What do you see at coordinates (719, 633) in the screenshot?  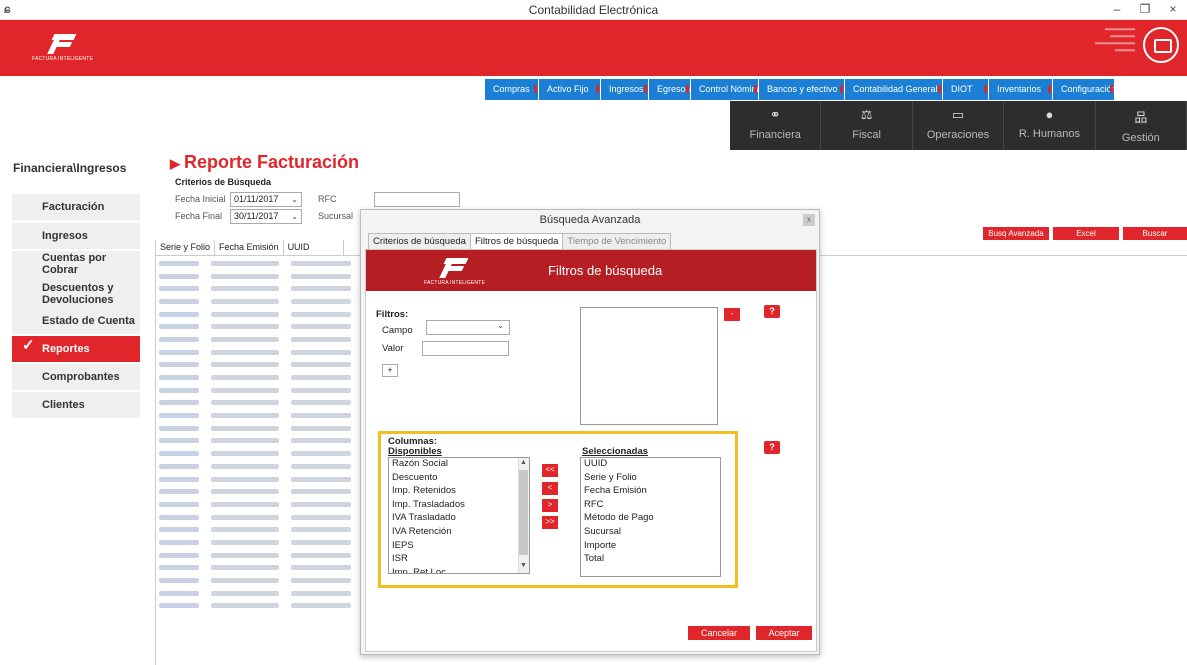 I see `cancelar-button: Cancelar` at bounding box center [719, 633].